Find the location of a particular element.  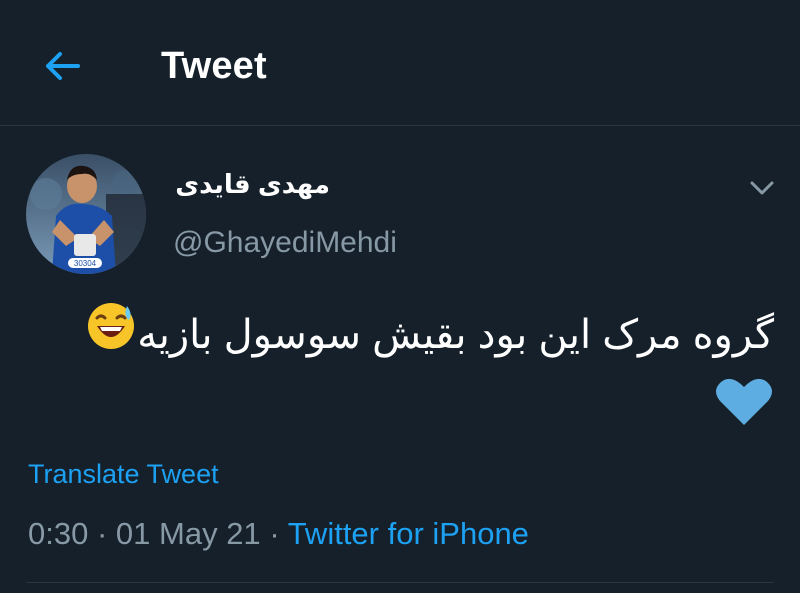

tweet-source-link: Twitter for iPhone is located at coordinates (408, 533).